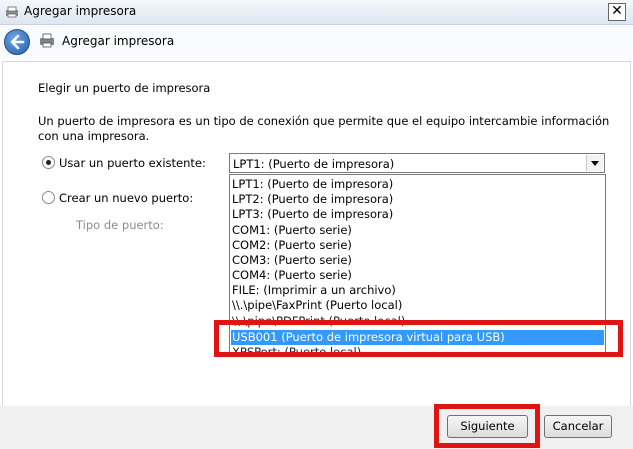 This screenshot has height=449, width=633. Describe the element at coordinates (48, 197) in the screenshot. I see `new-port-radio` at that location.